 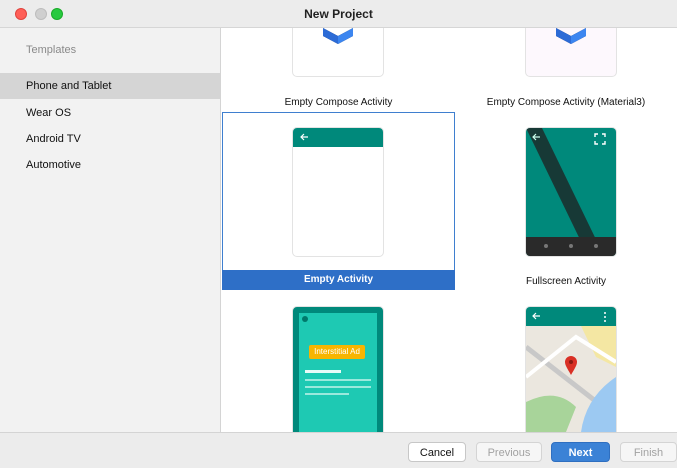 I want to click on template-card-empty-compose, so click(x=338, y=52).